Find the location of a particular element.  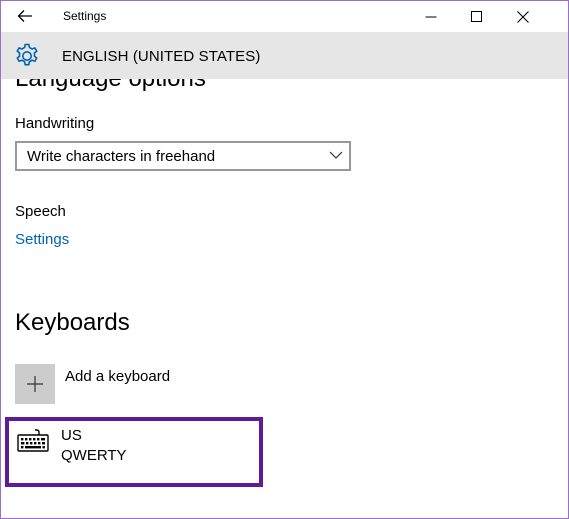

close-icon is located at coordinates (523, 16).